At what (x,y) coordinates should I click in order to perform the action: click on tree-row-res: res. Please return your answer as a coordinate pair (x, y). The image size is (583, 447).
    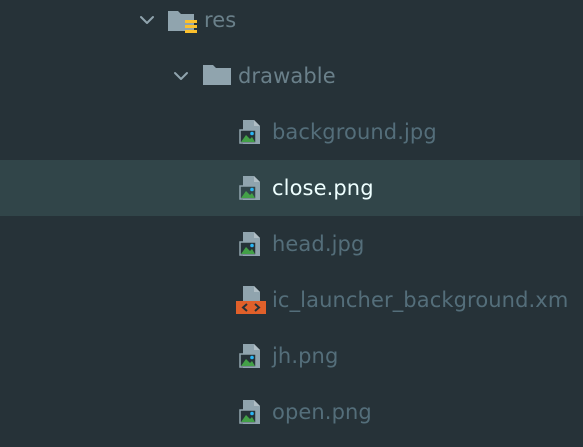
    Looking at the image, I should click on (291, 24).